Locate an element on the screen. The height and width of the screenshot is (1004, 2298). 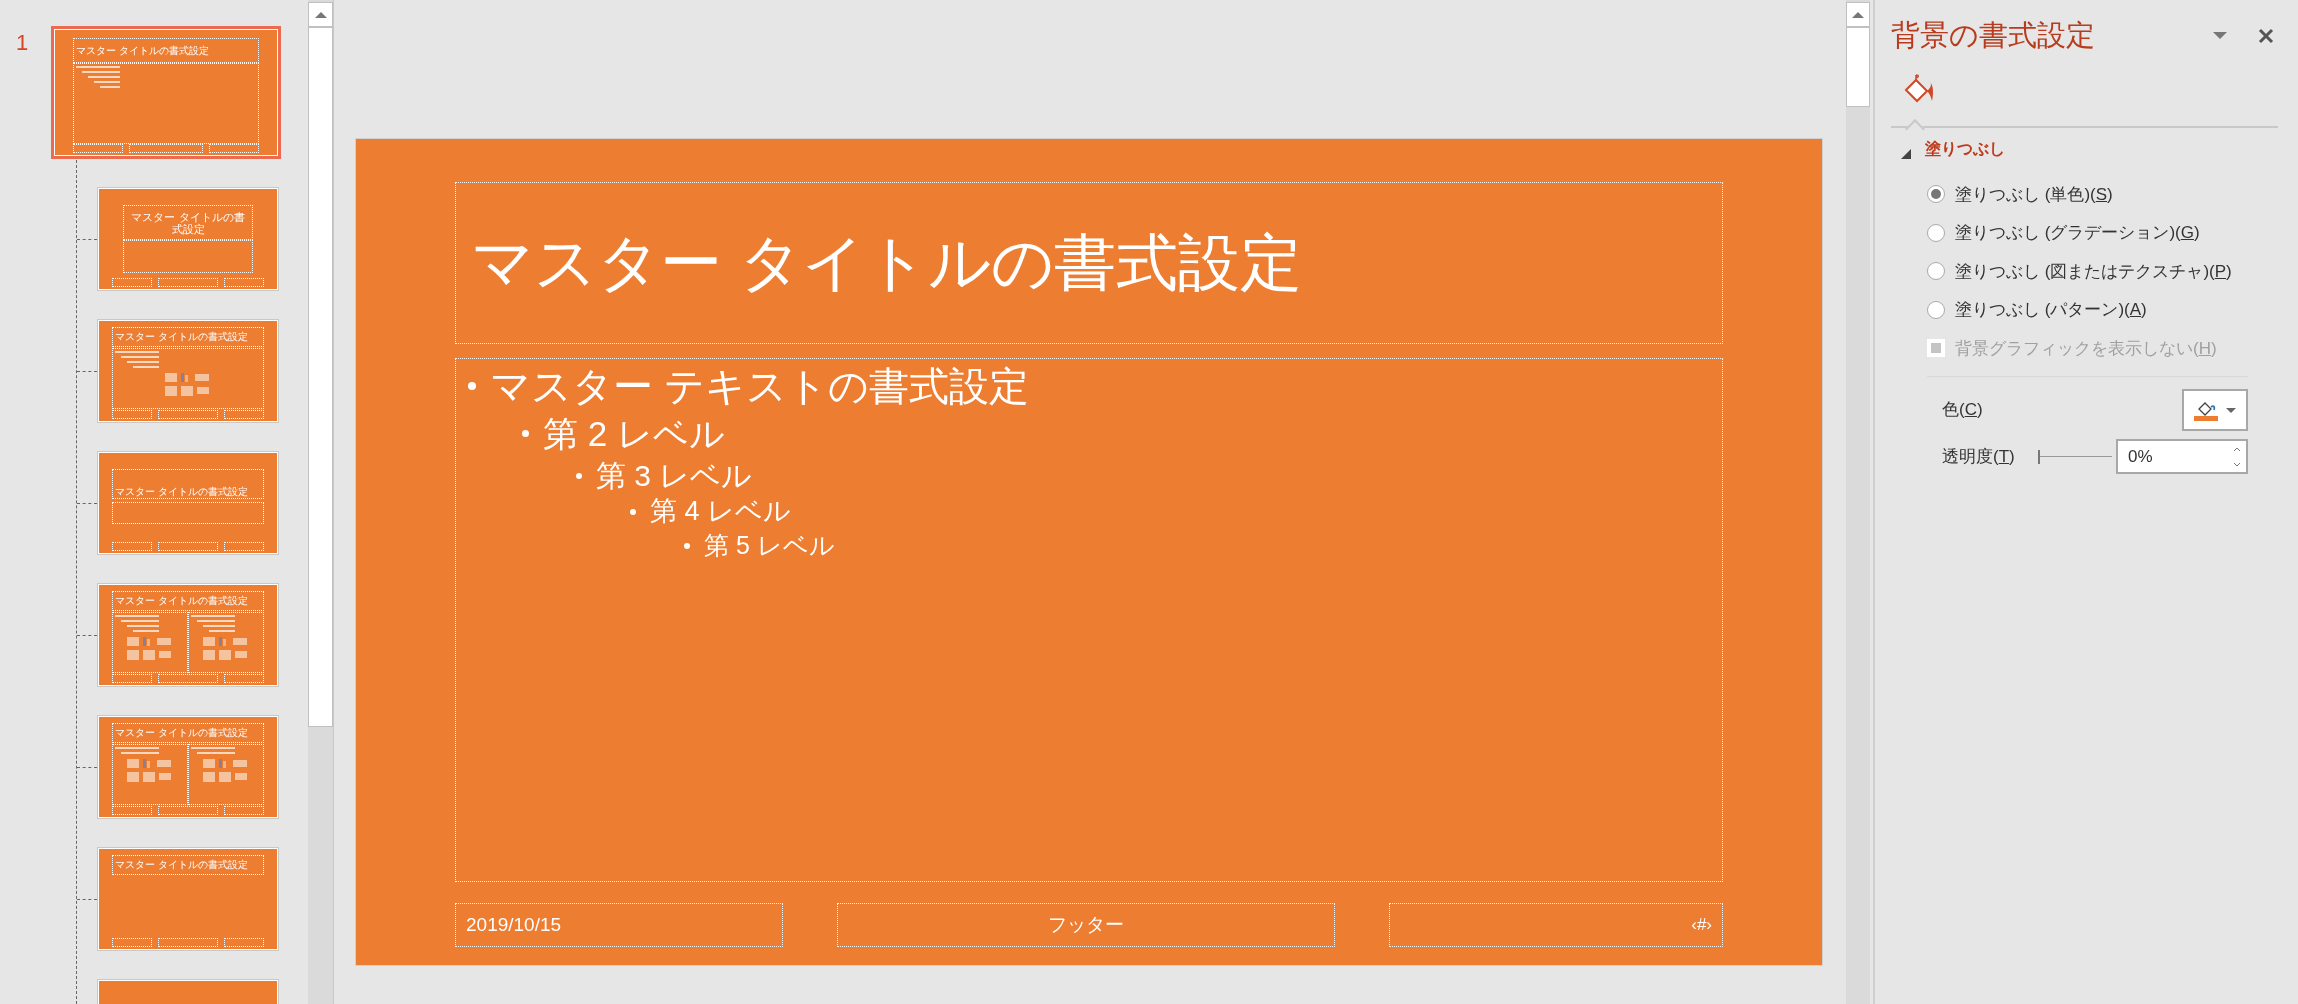
transparency-field: 0% is located at coordinates (2182, 456).